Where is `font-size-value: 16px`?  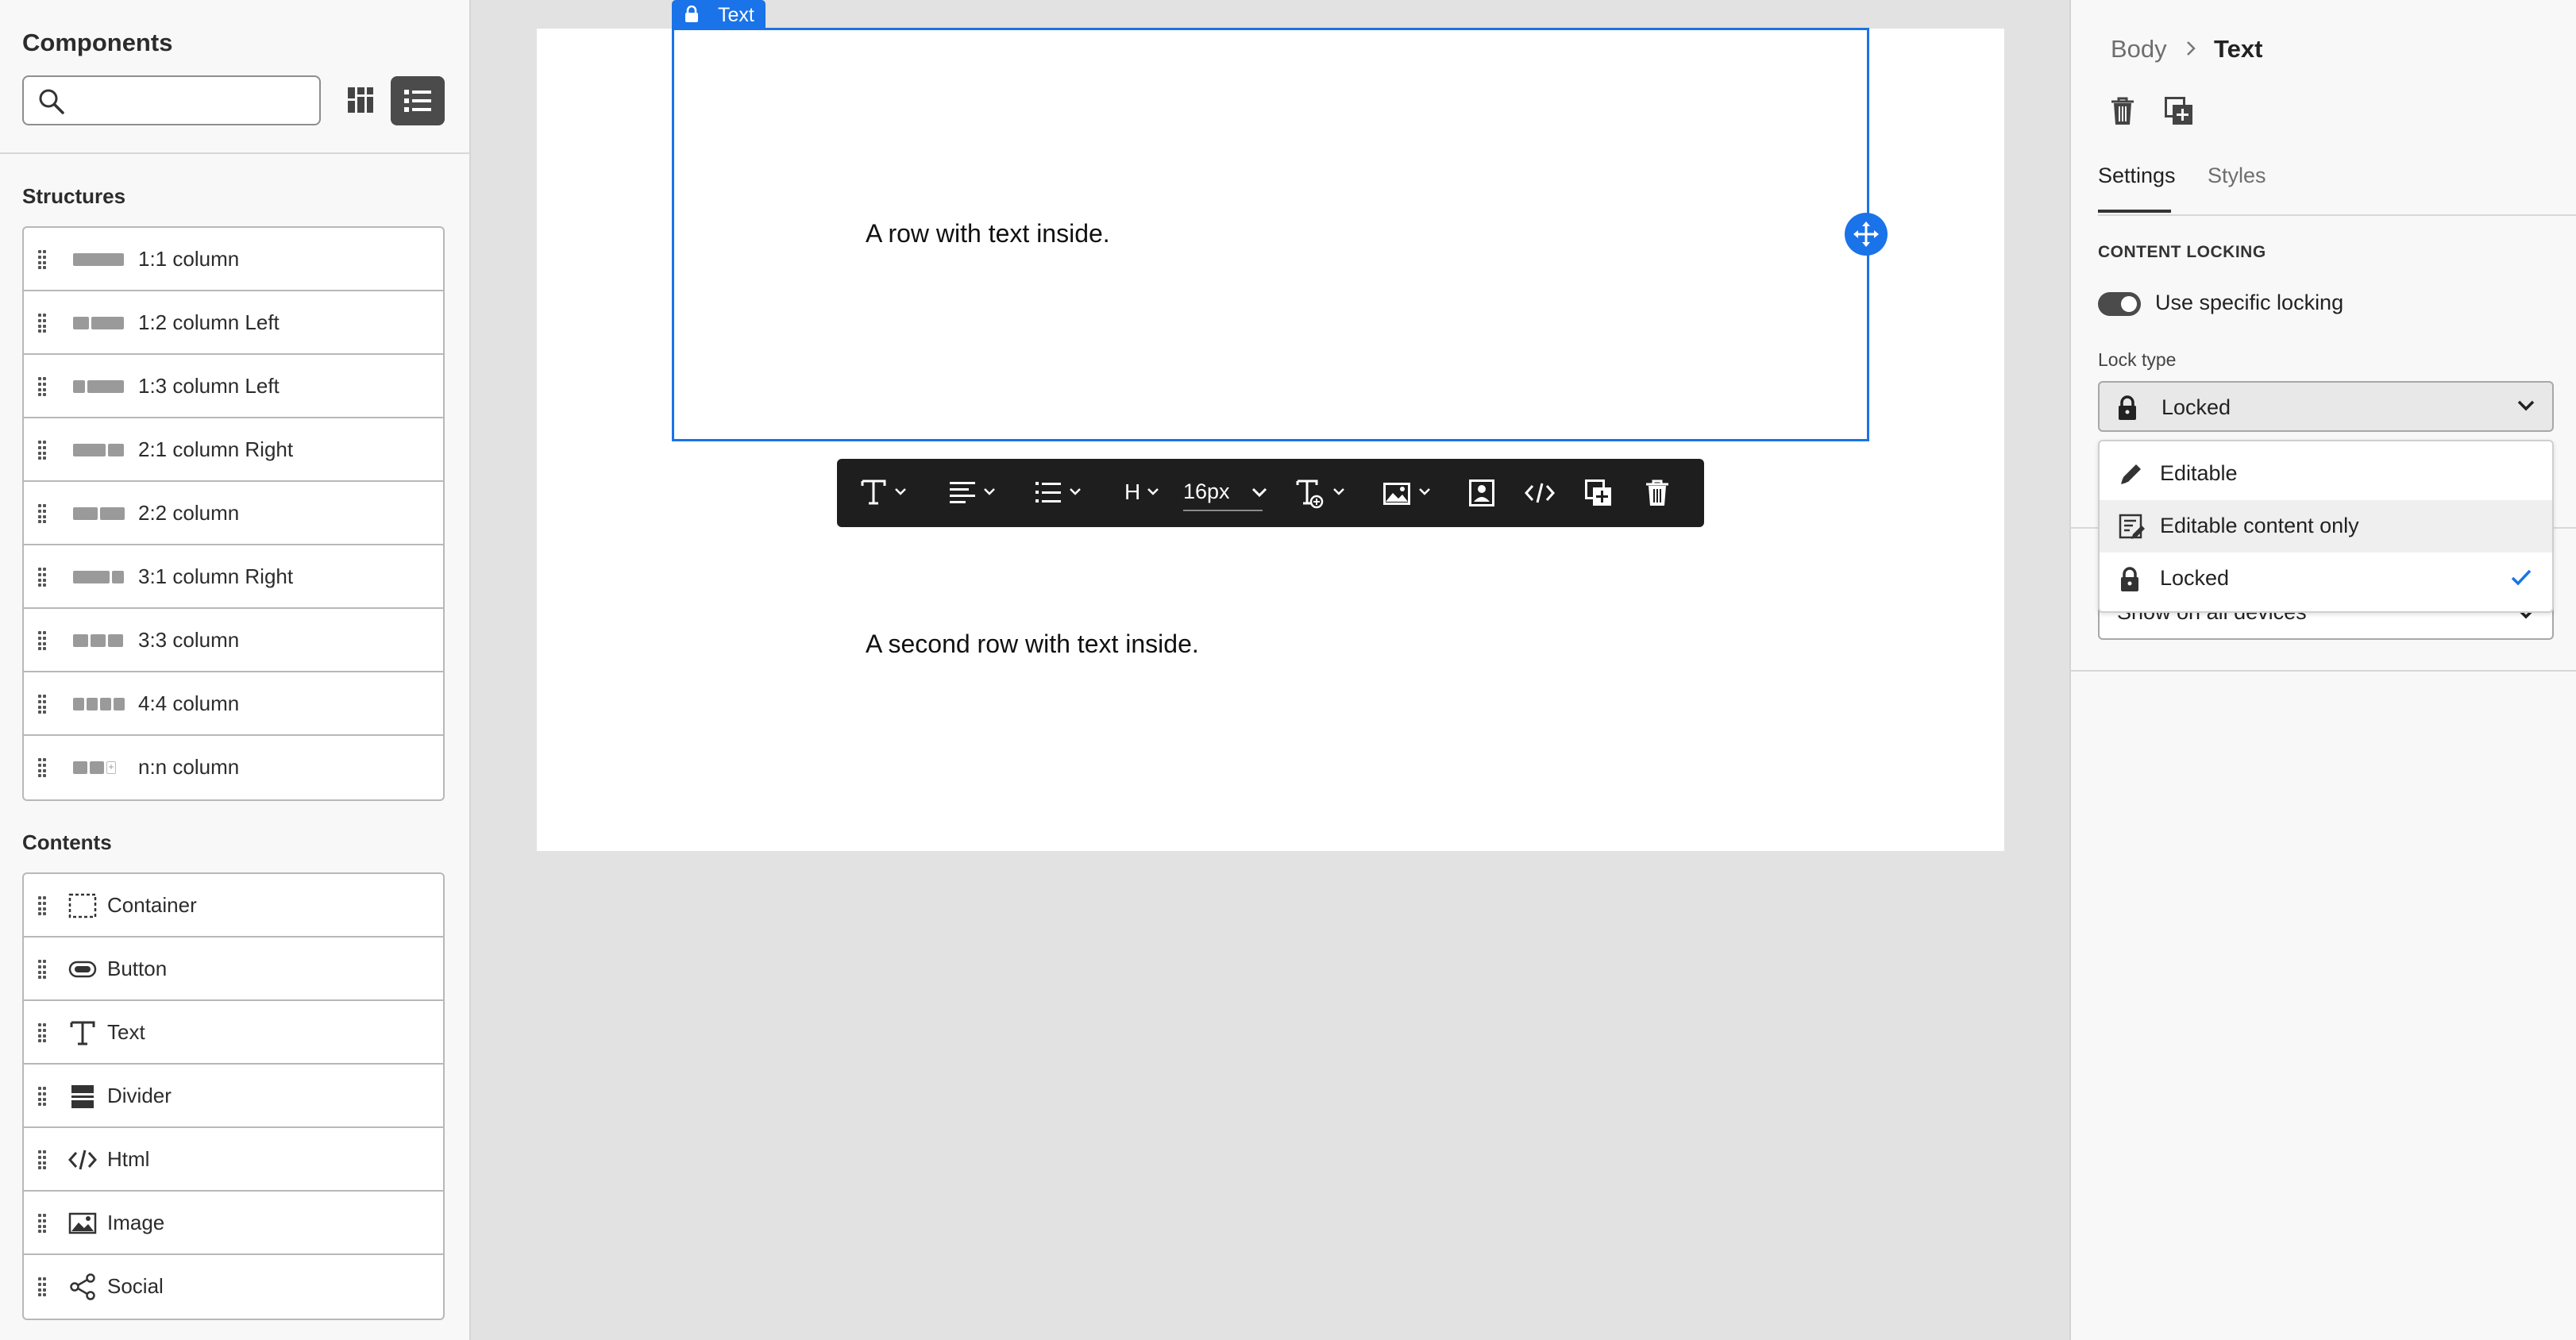 font-size-value: 16px is located at coordinates (1206, 491).